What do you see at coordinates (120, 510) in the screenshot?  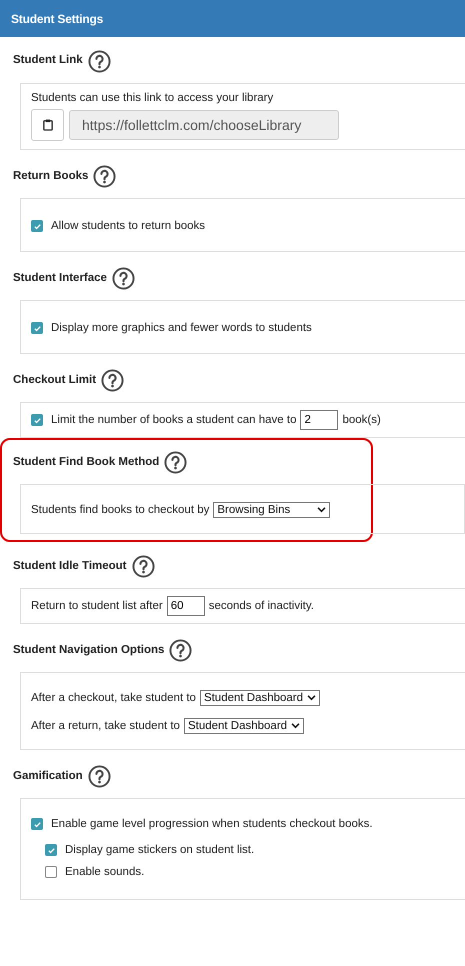 I see `label-text: Students find books to checkout by` at bounding box center [120, 510].